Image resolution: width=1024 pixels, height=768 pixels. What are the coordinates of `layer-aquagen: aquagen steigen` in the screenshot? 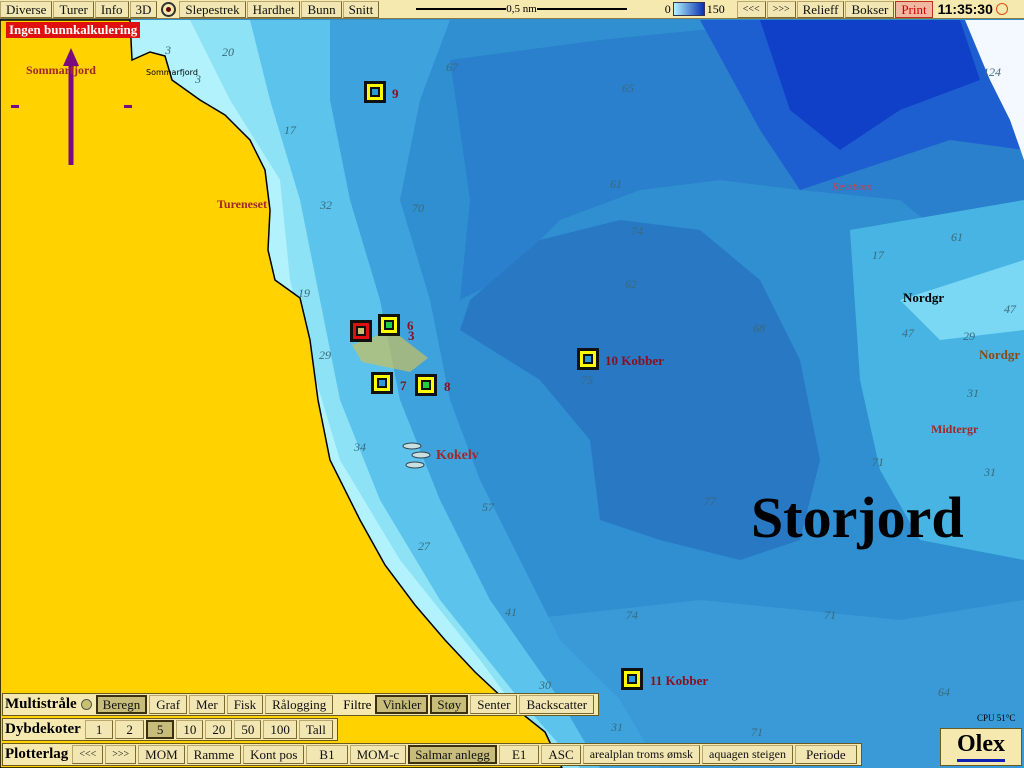 It's located at (747, 754).